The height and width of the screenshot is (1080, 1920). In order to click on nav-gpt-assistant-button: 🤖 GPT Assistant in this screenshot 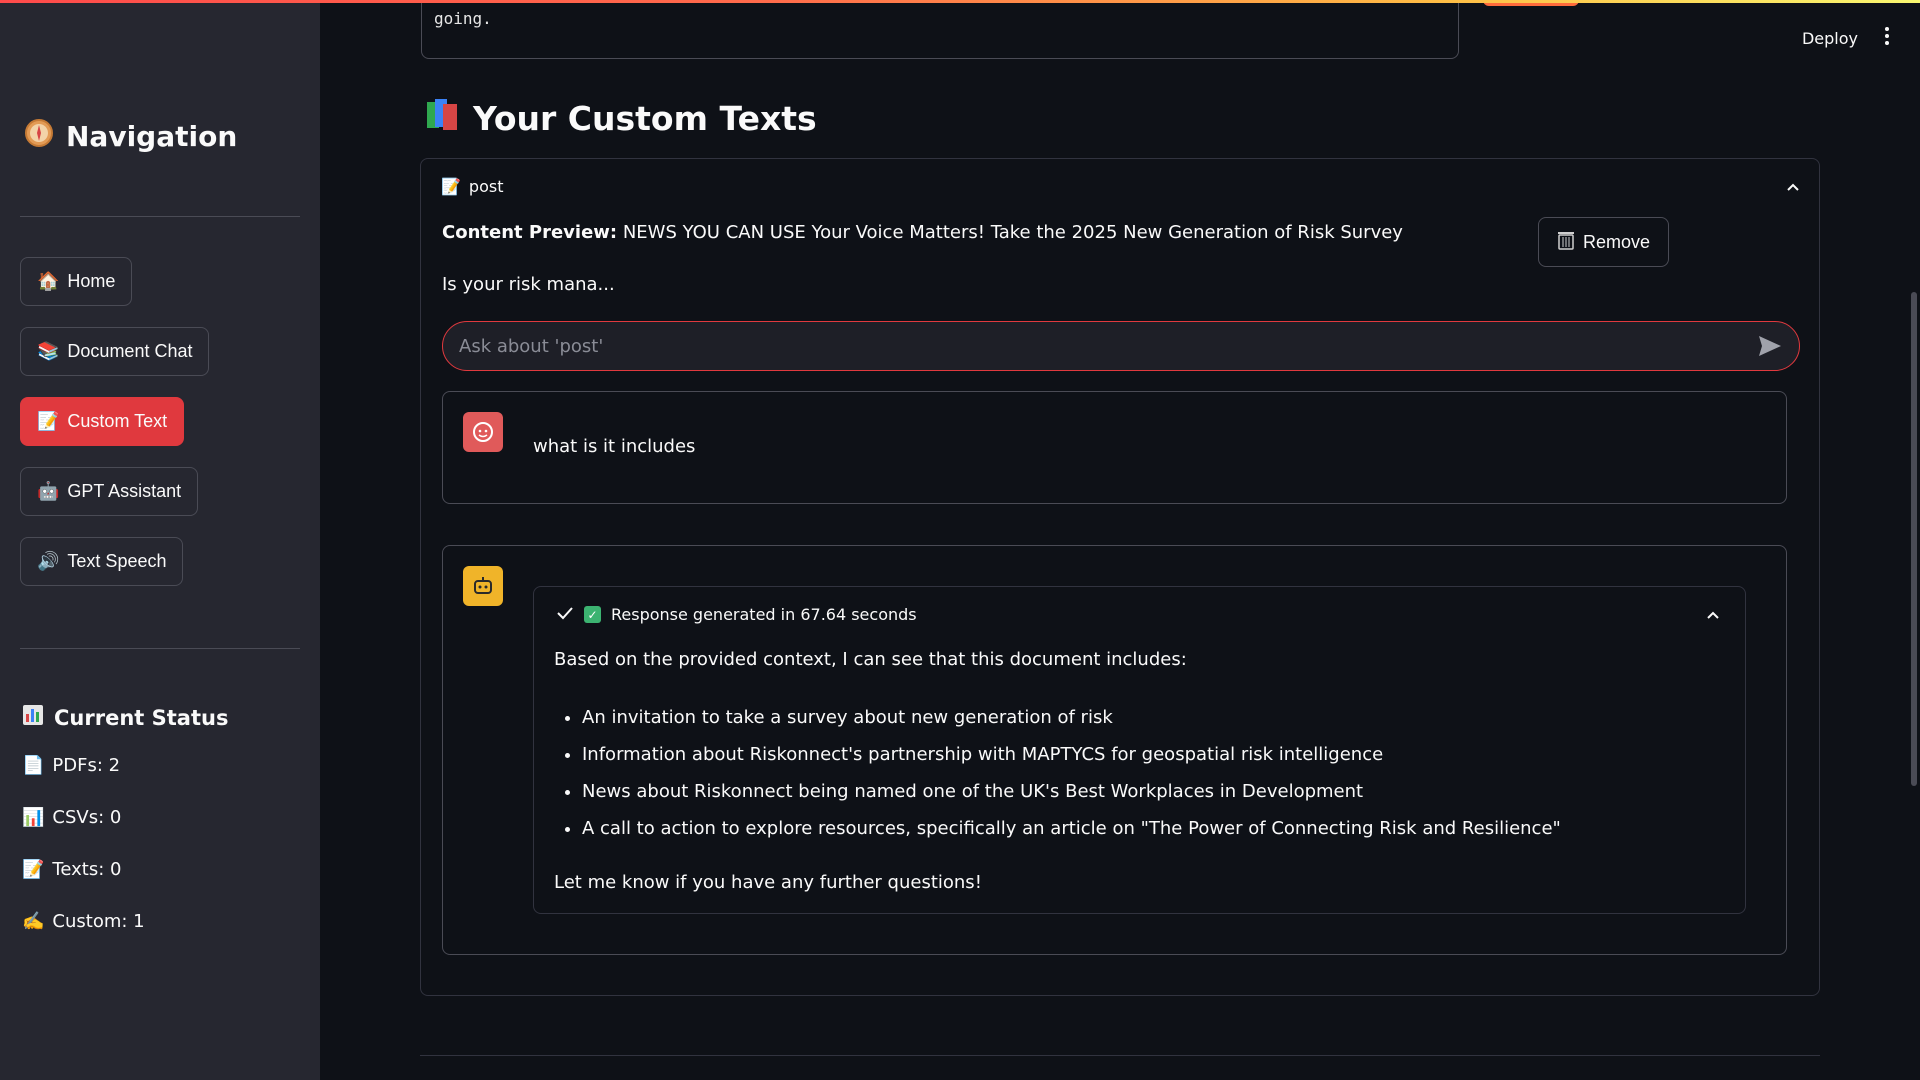, I will do `click(109, 491)`.